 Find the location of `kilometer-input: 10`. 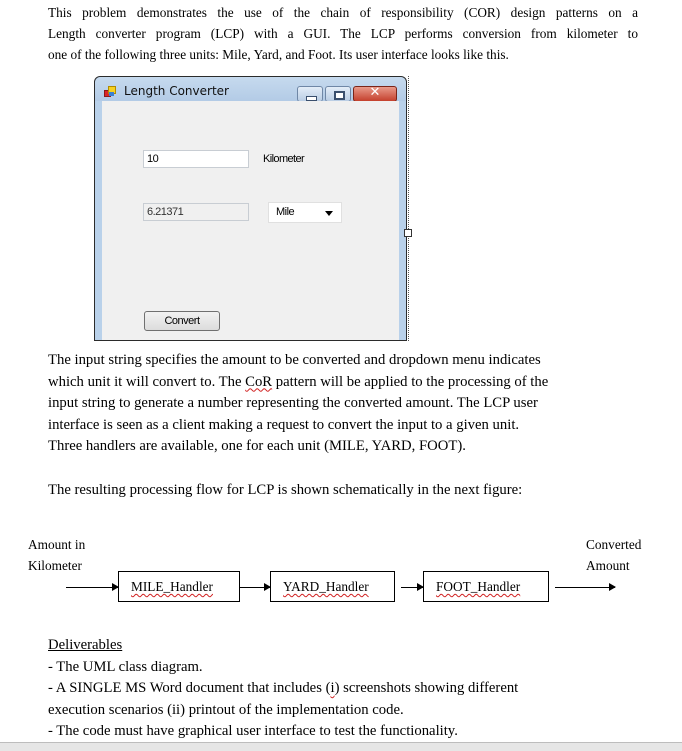

kilometer-input: 10 is located at coordinates (196, 159).